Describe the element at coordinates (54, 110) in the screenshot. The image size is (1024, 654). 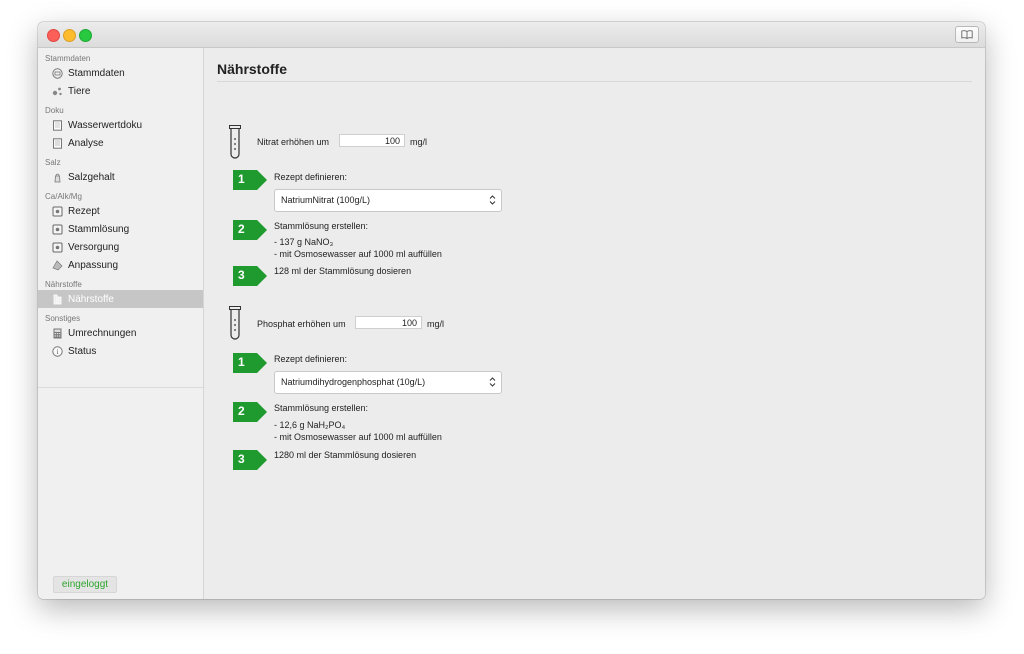
I see `sidebar-section-title: Doku` at that location.